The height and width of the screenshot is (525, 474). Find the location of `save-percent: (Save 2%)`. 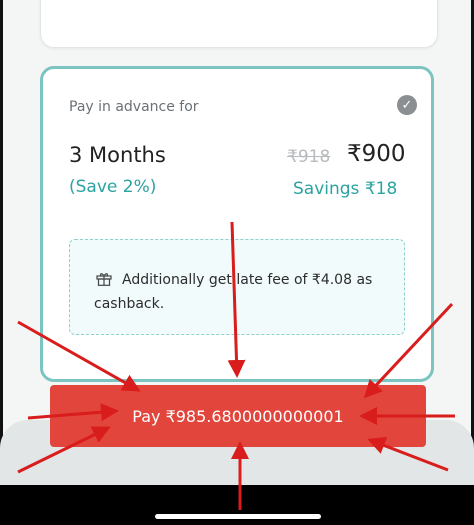

save-percent: (Save 2%) is located at coordinates (113, 187).